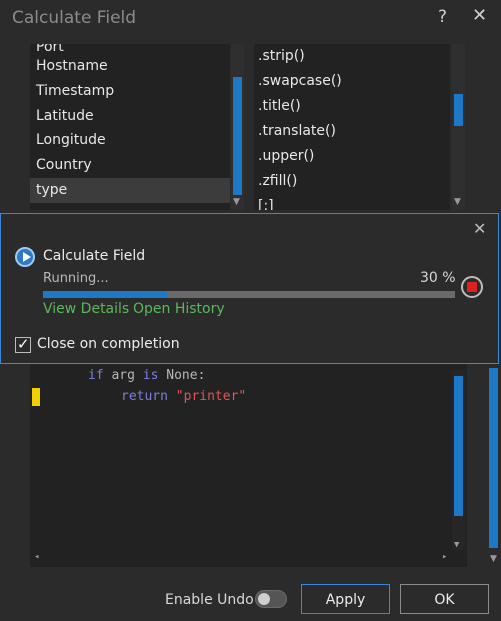 Image resolution: width=501 pixels, height=621 pixels. I want to click on ok-button: OK, so click(444, 599).